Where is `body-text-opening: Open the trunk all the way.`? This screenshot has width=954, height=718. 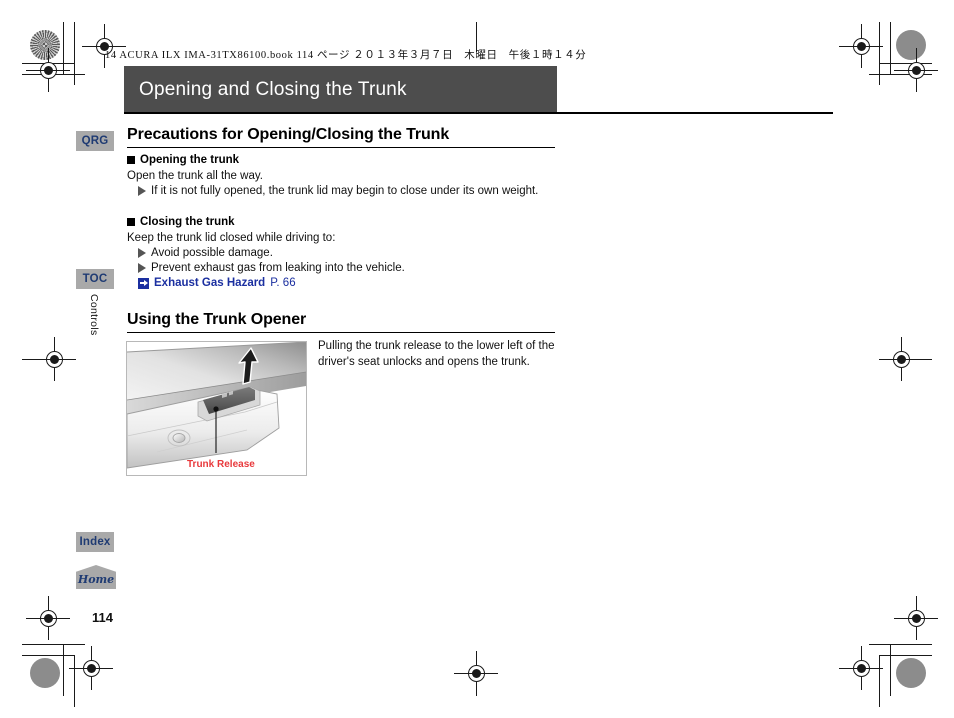 body-text-opening: Open the trunk all the way. is located at coordinates (195, 176).